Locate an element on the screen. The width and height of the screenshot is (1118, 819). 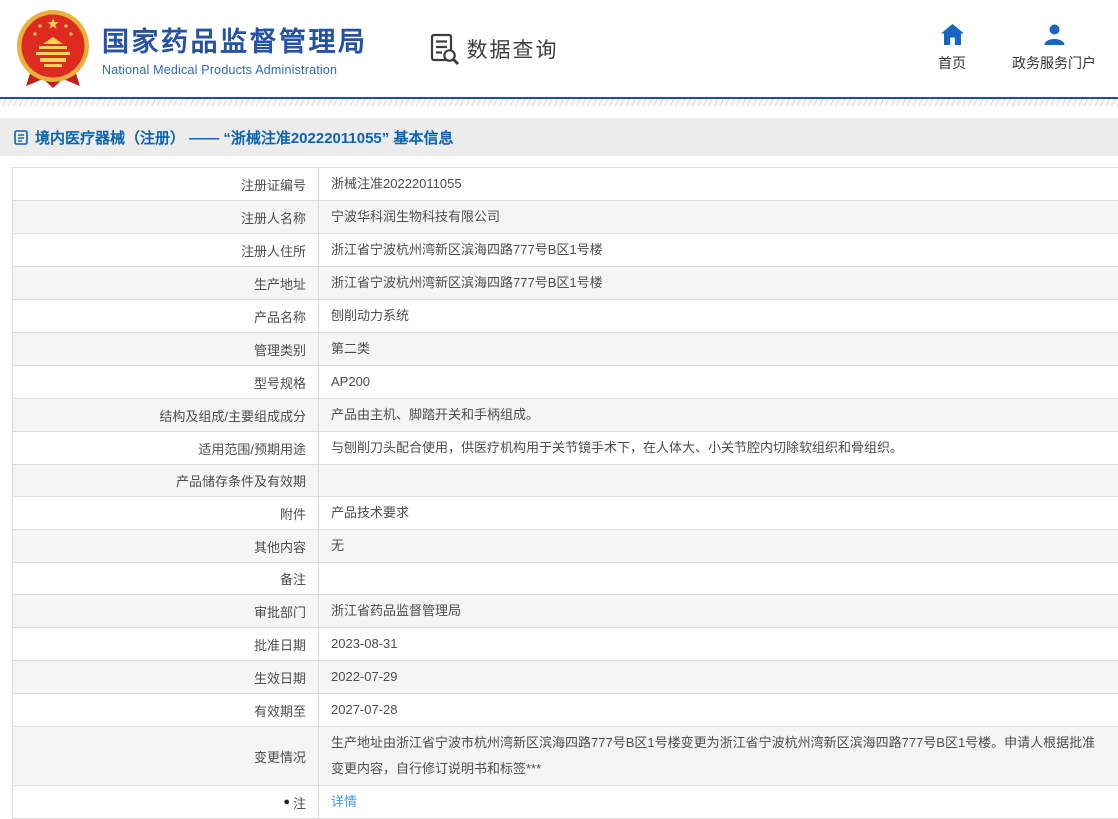
row-label-text: 其他内容 is located at coordinates (279, 547).